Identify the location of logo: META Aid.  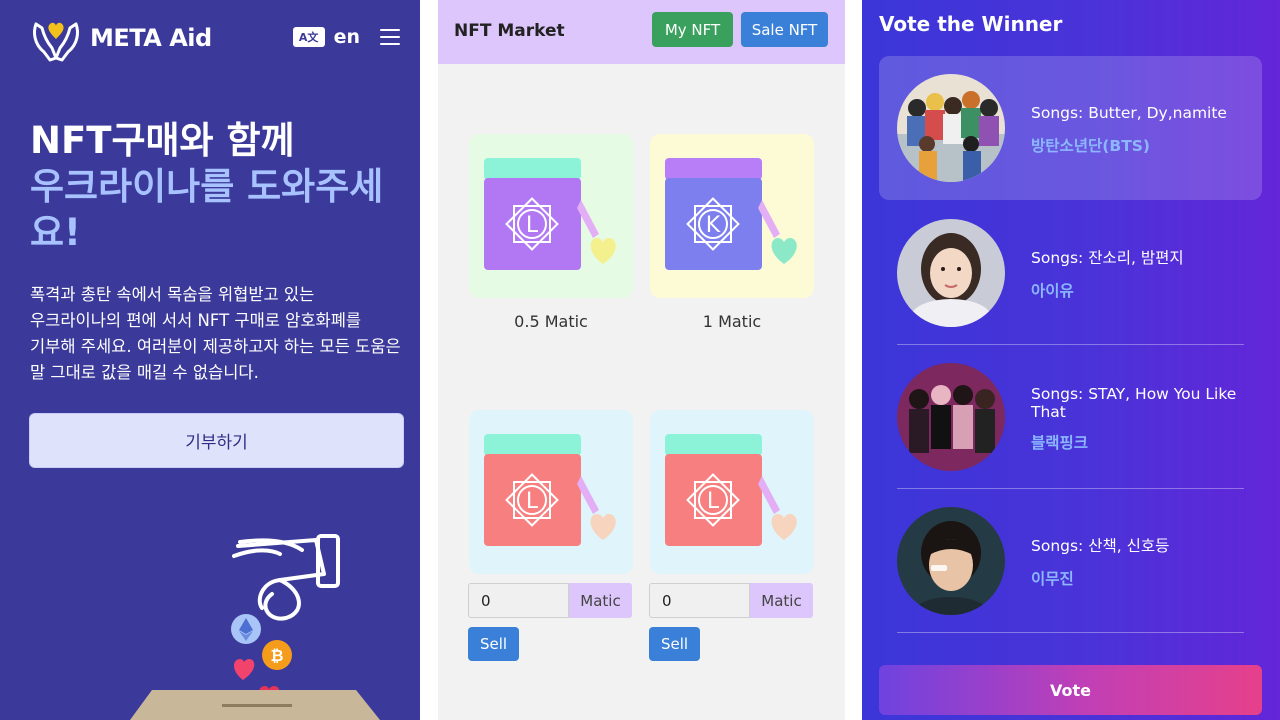
(121, 38).